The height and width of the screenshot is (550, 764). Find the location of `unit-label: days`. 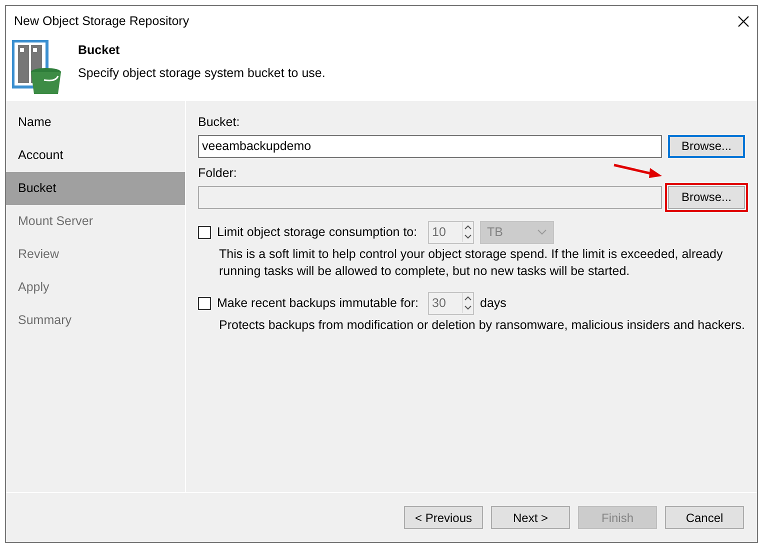

unit-label: days is located at coordinates (493, 303).